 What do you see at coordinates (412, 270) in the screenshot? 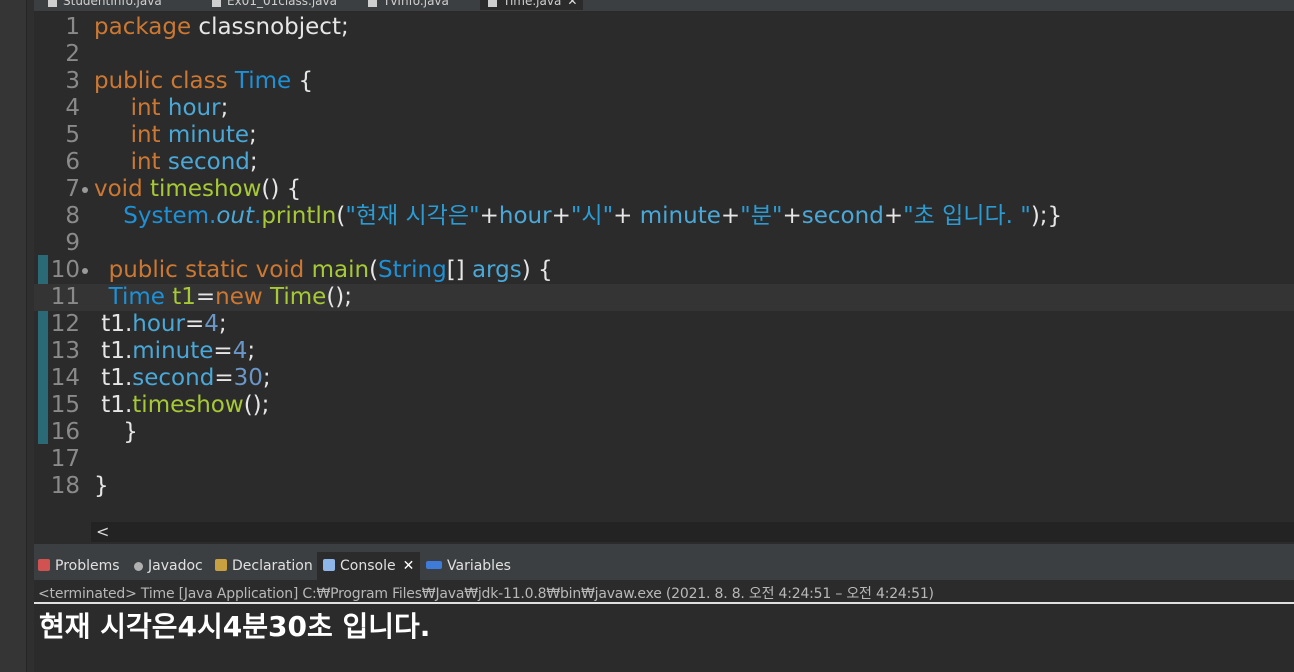
I see `type-name: String` at bounding box center [412, 270].